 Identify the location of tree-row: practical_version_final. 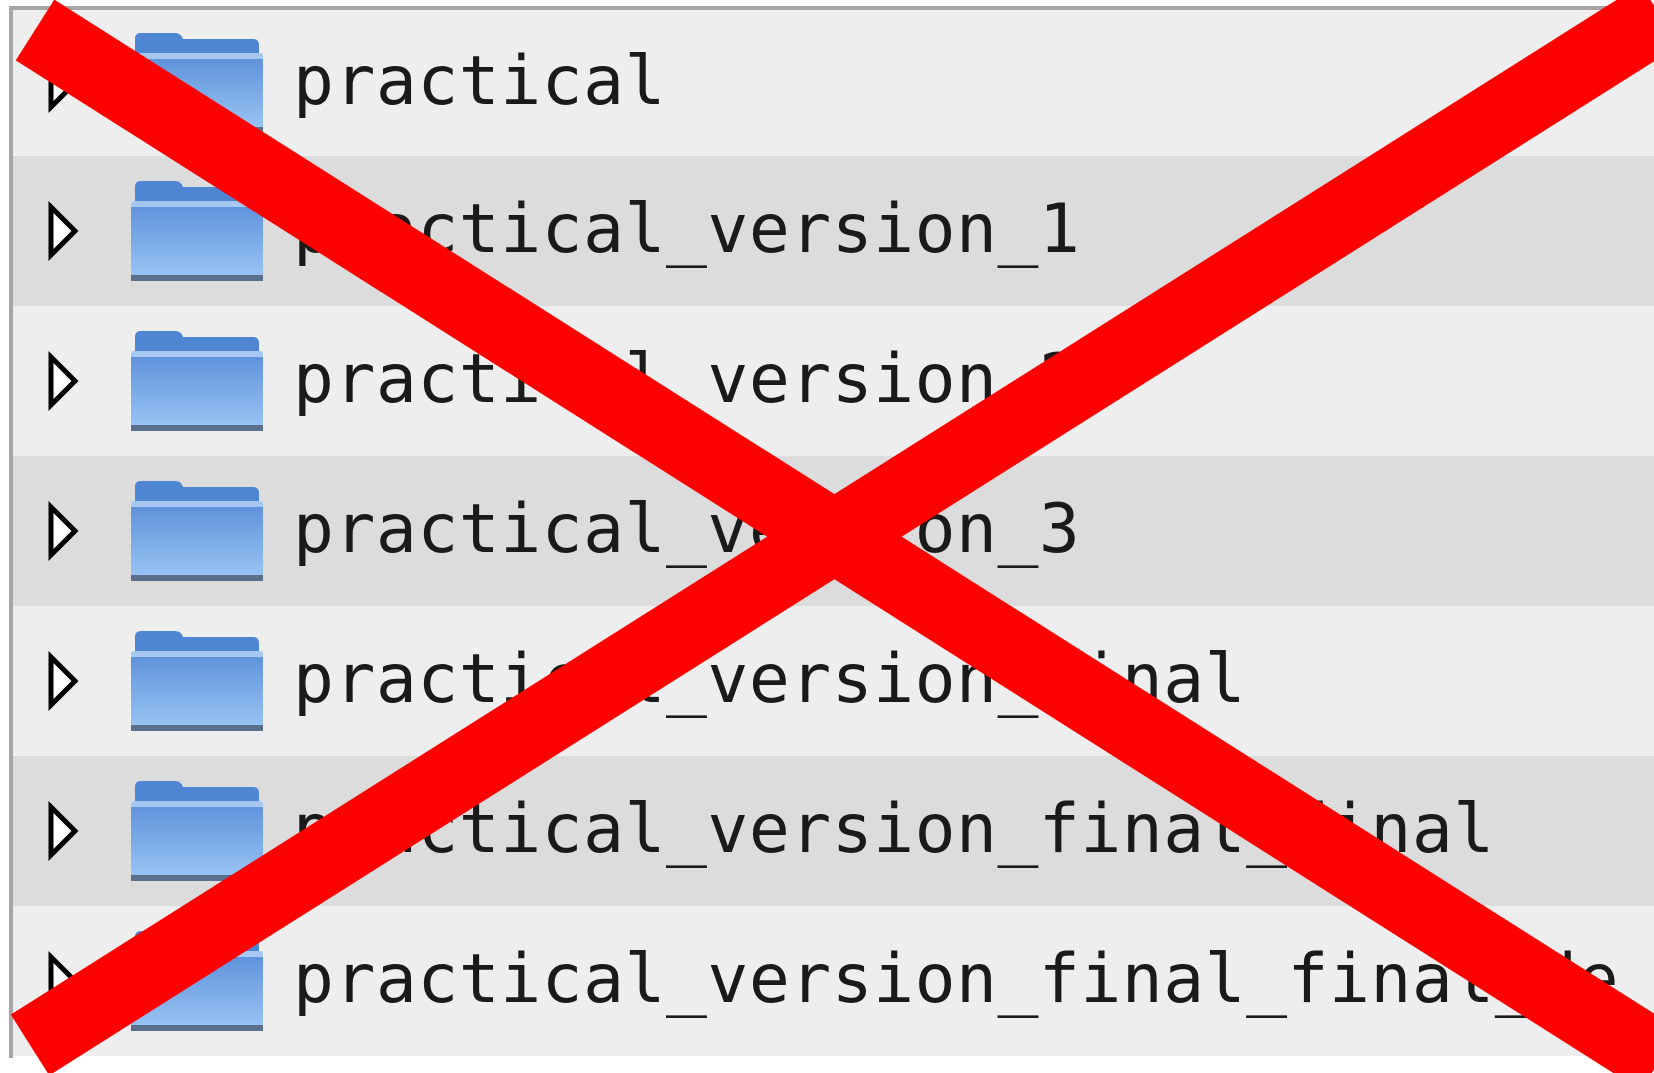
(833, 681).